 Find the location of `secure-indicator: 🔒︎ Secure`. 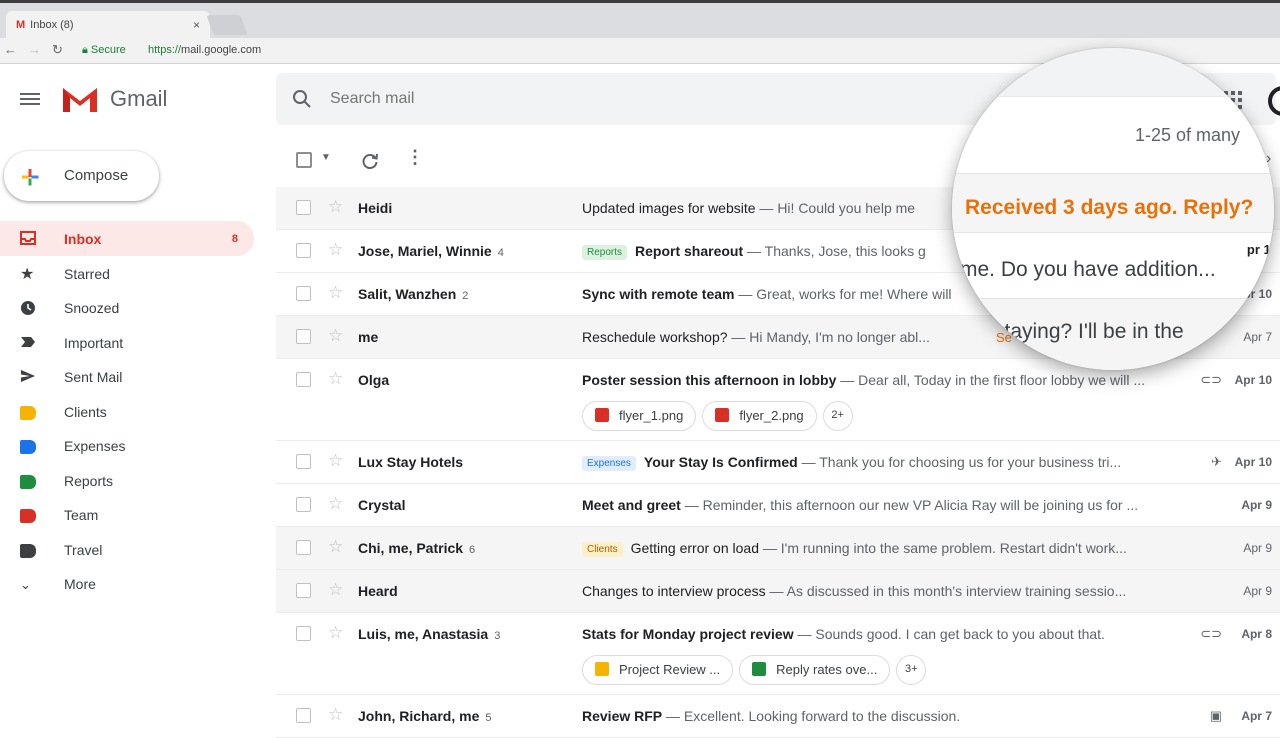

secure-indicator: 🔒︎ Secure is located at coordinates (104, 50).